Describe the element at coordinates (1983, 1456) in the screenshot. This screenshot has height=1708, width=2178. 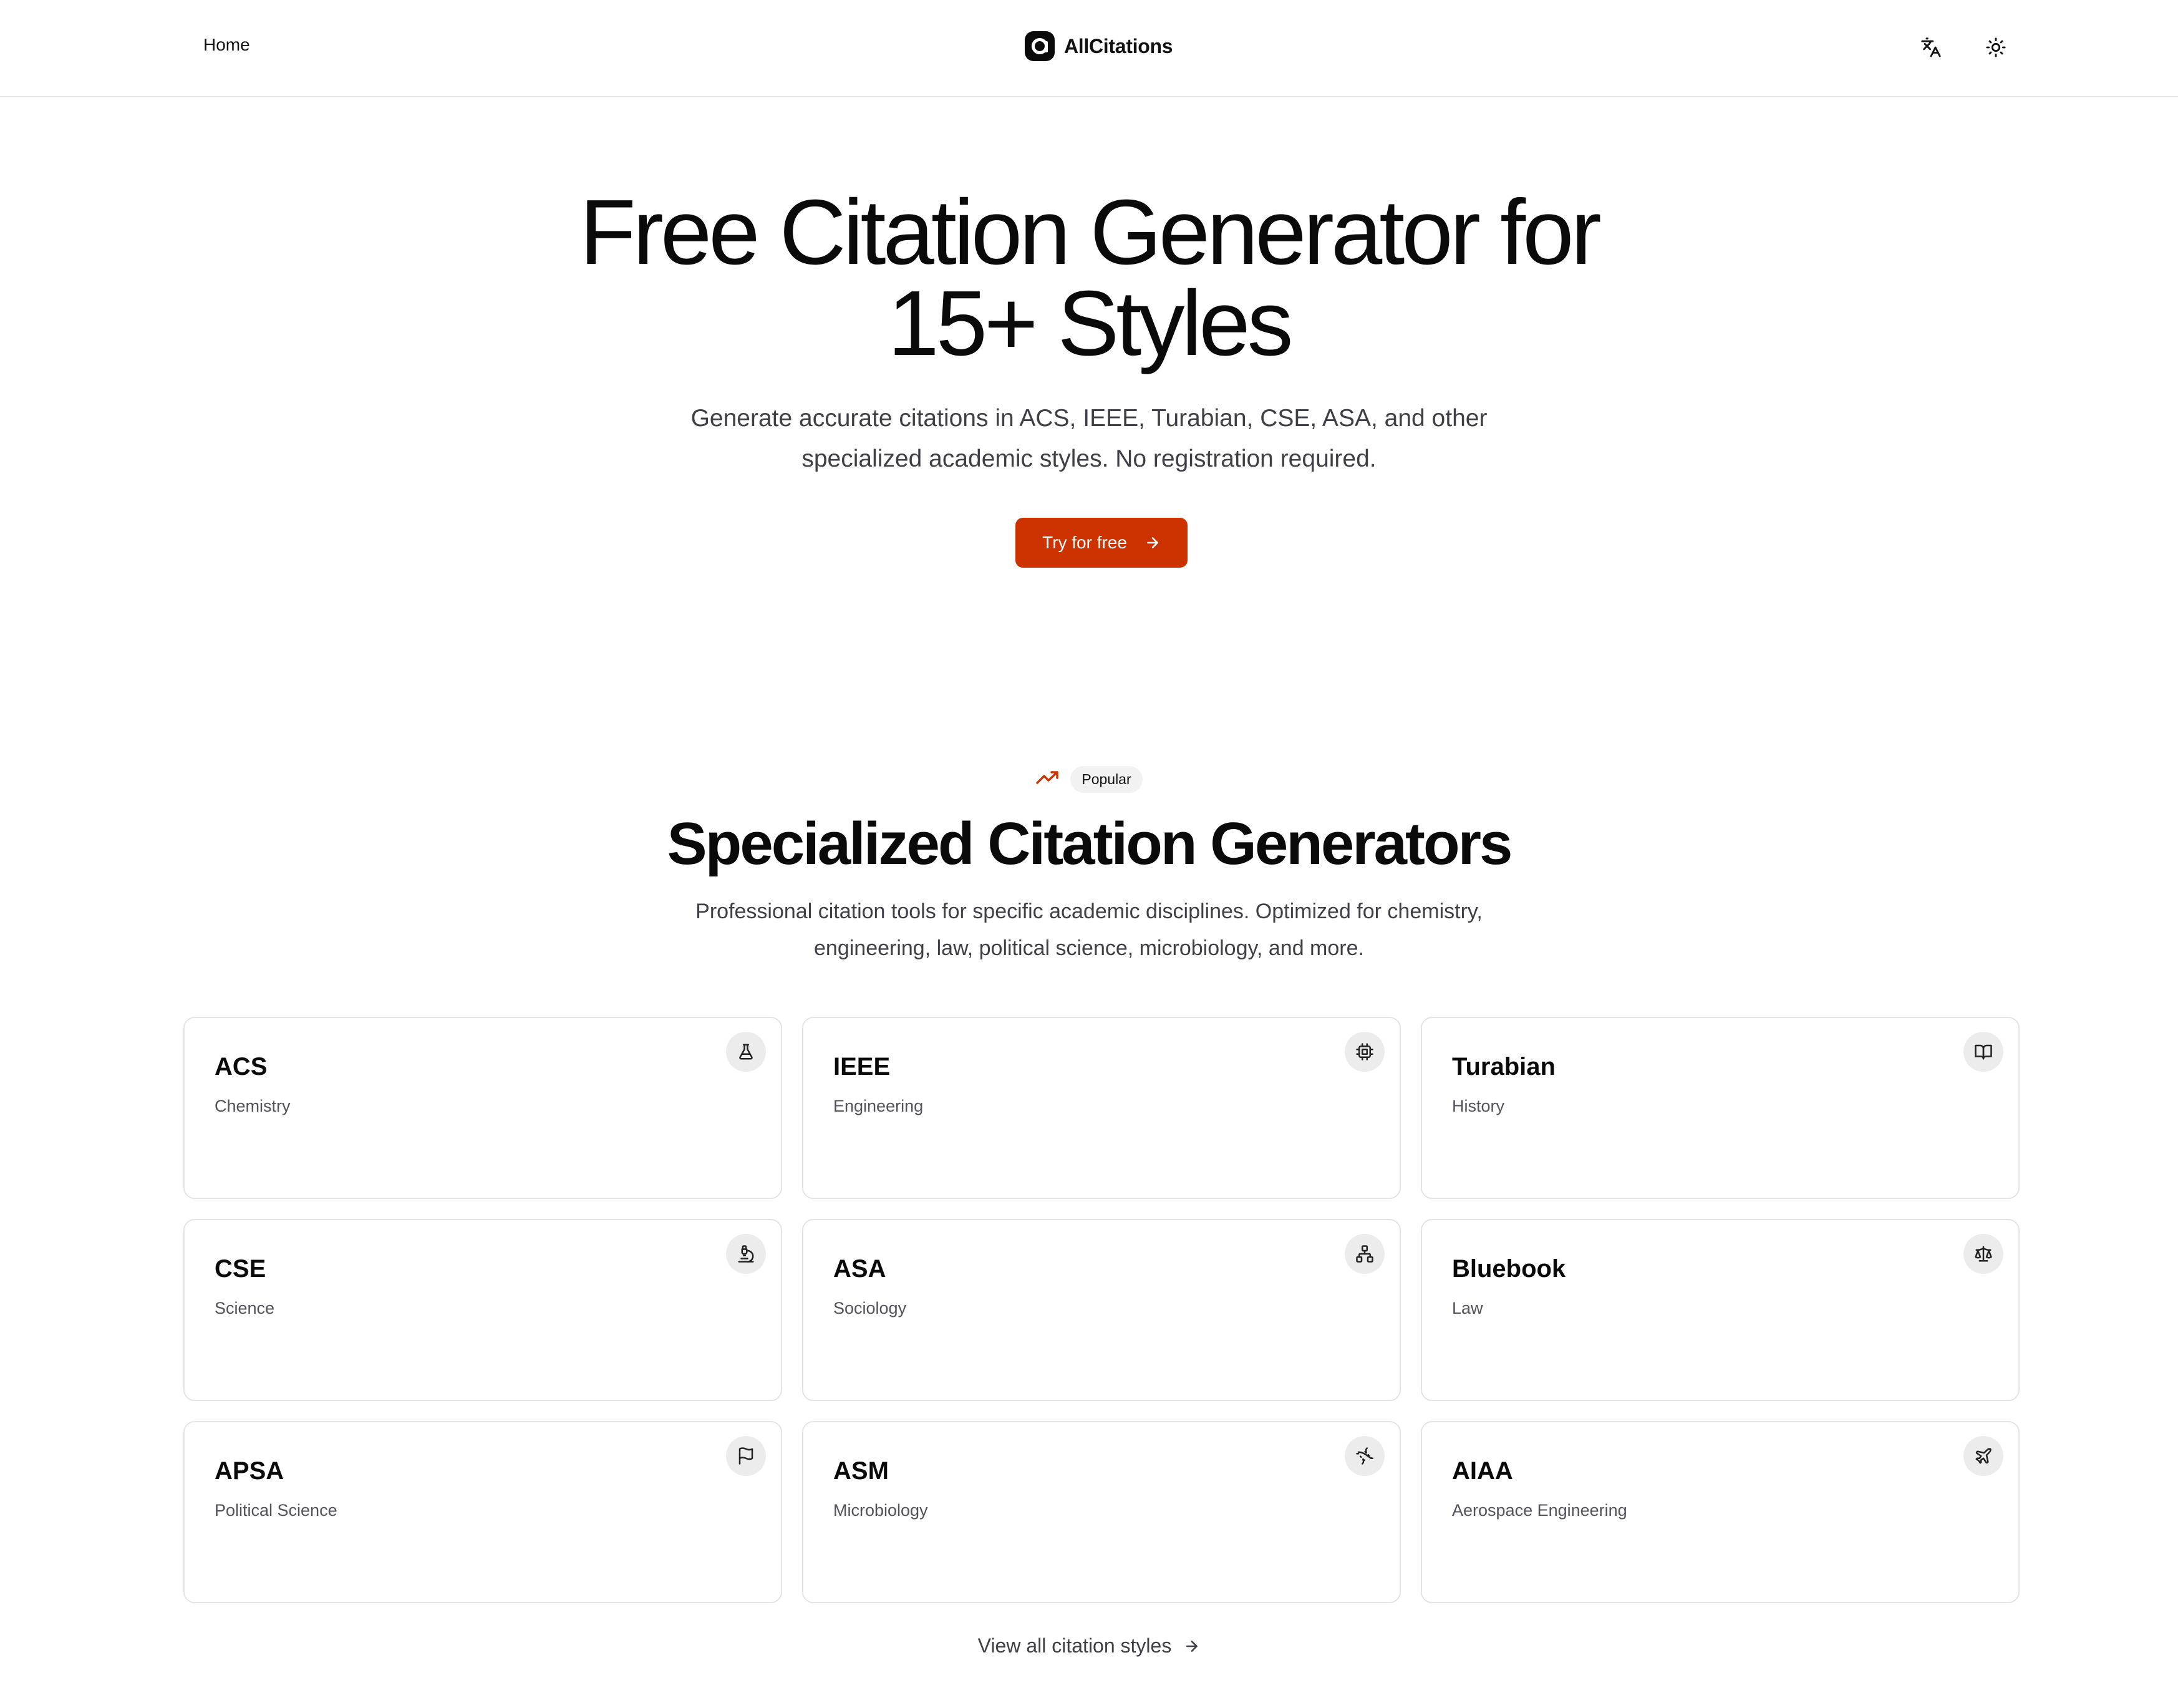
I see `rocket-icon` at that location.